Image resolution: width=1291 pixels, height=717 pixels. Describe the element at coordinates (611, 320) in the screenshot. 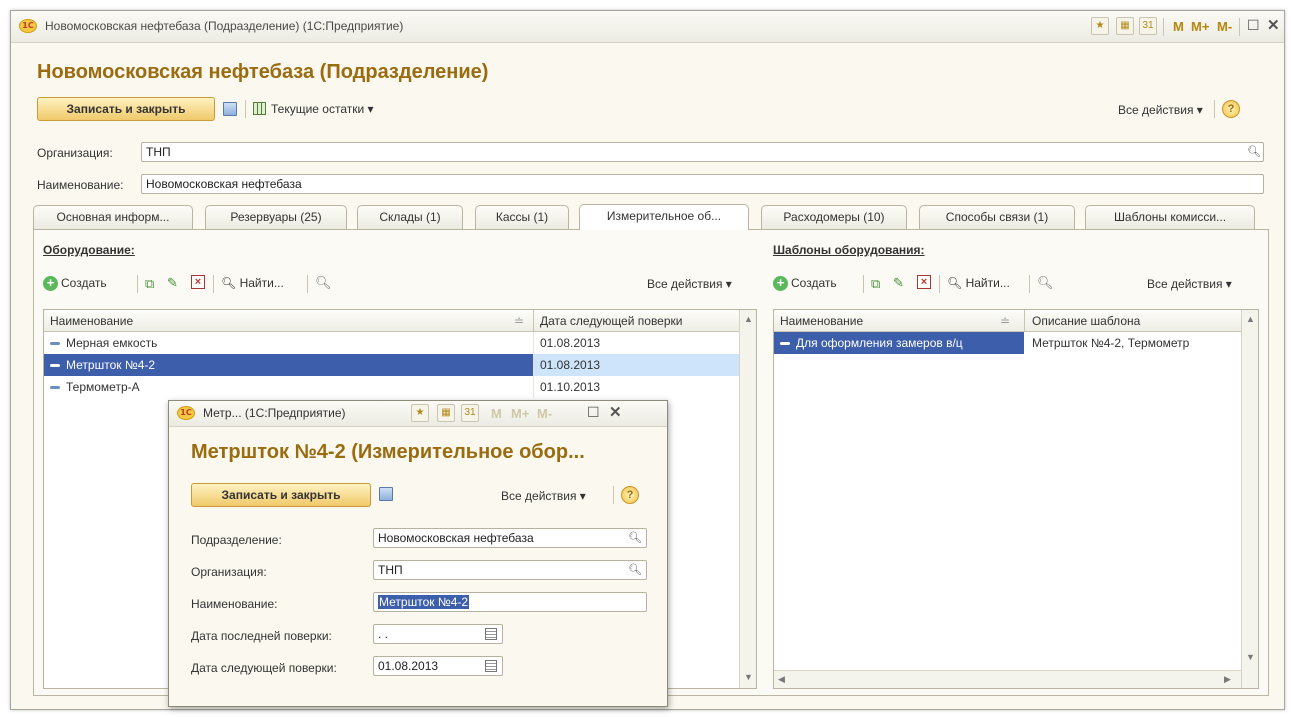

I see `column-next-check-date: Дата следующей поверки` at that location.